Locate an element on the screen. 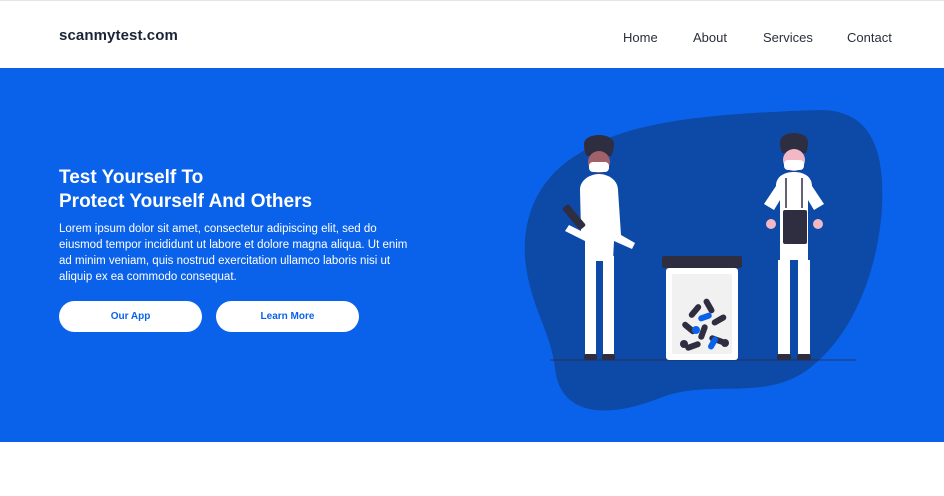 Image resolution: width=944 pixels, height=496 pixels. hero-title-line-1: Test Yourself To is located at coordinates (131, 177).